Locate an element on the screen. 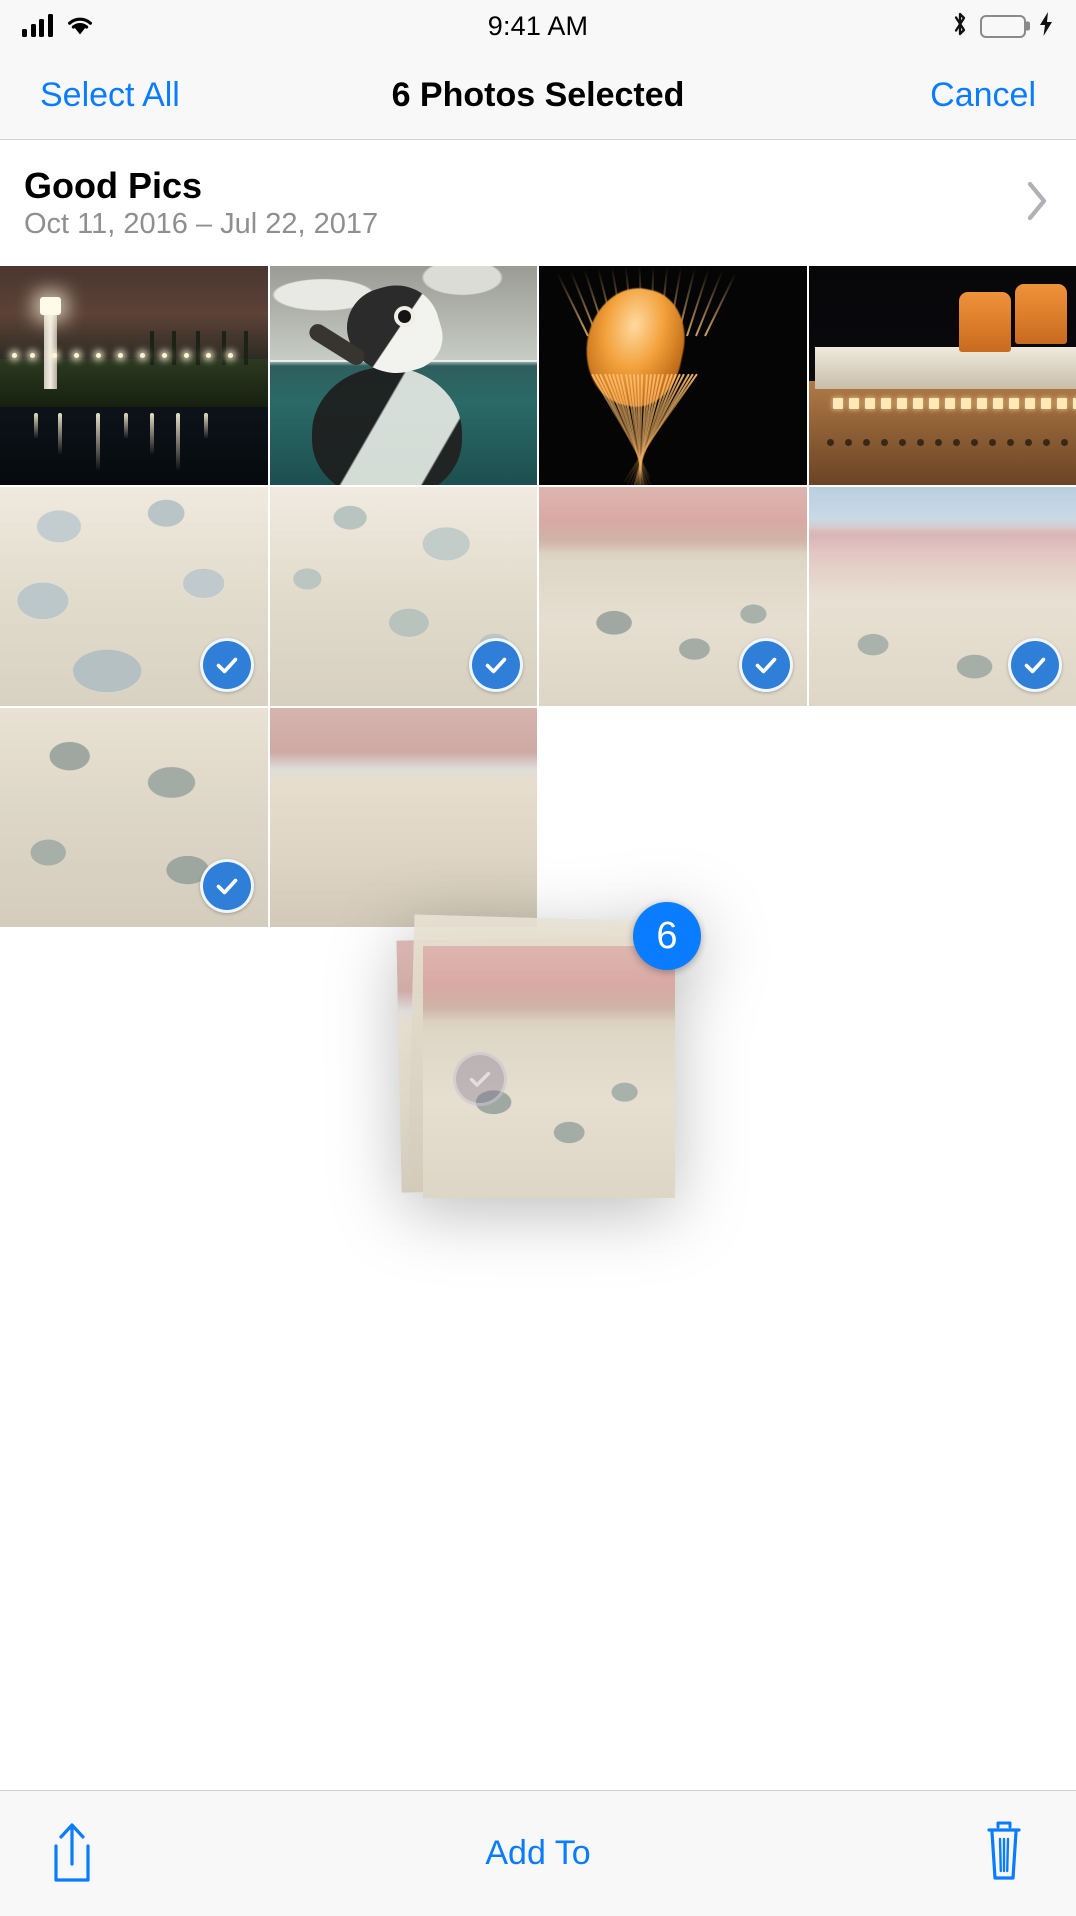  drag-stack-count-badge: 6 is located at coordinates (667, 936).